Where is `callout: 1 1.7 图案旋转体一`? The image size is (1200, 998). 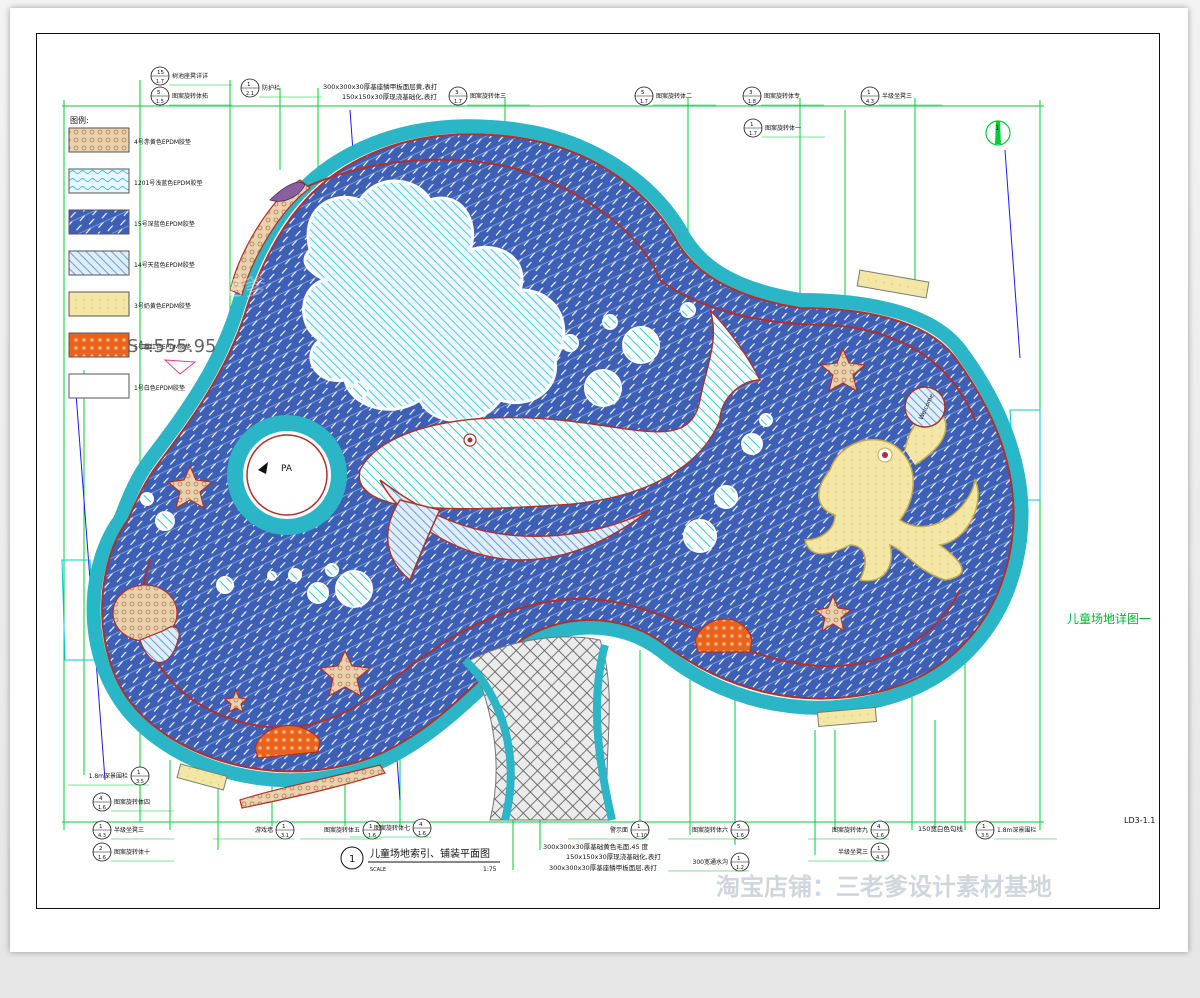
callout: 1 1.7 图案旋转体一 is located at coordinates (784, 128).